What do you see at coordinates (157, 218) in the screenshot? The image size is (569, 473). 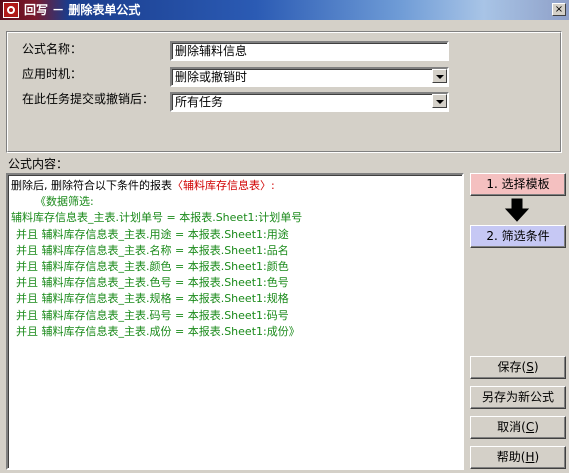 I see `formula-line: 辅料库存信息表_主表.计划单号 = 本报表.Sheet1:计划单号` at bounding box center [157, 218].